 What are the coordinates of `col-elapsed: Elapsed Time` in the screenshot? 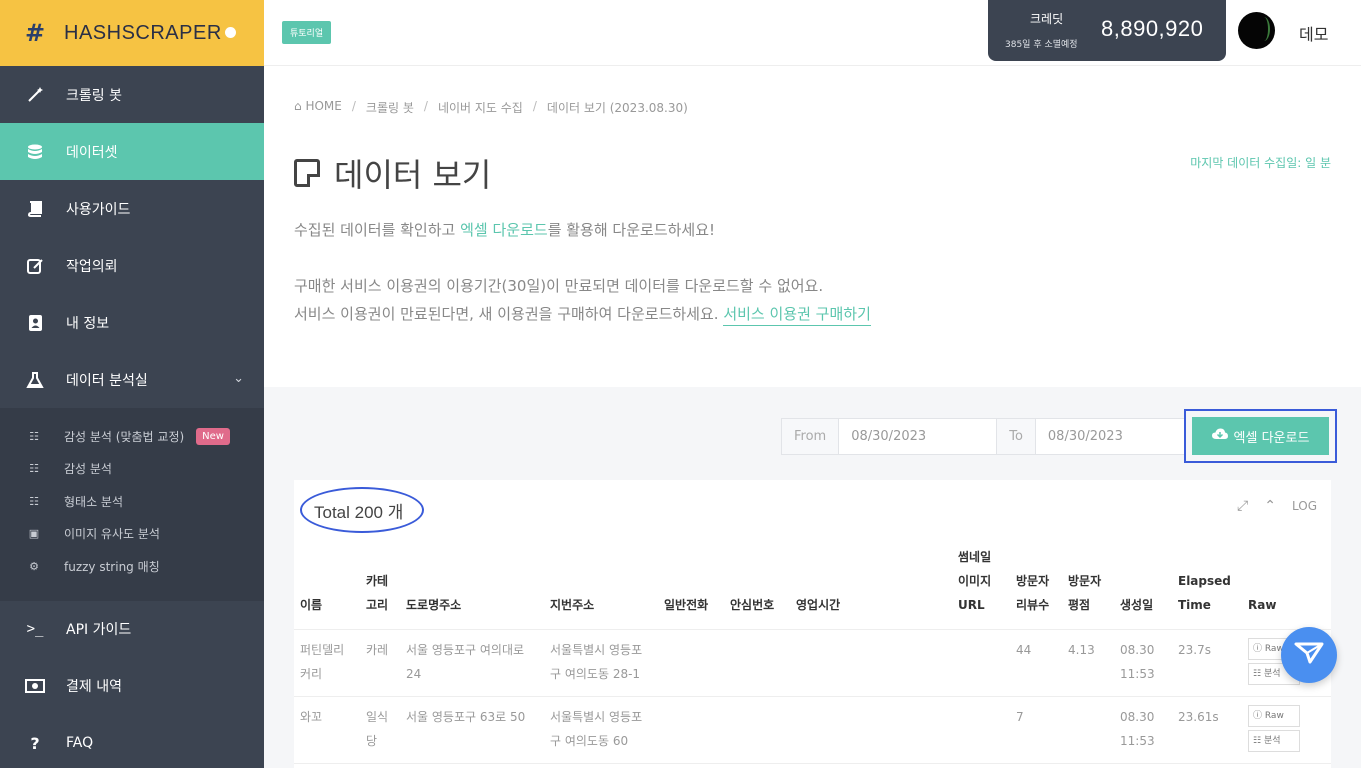 It's located at (1207, 583).